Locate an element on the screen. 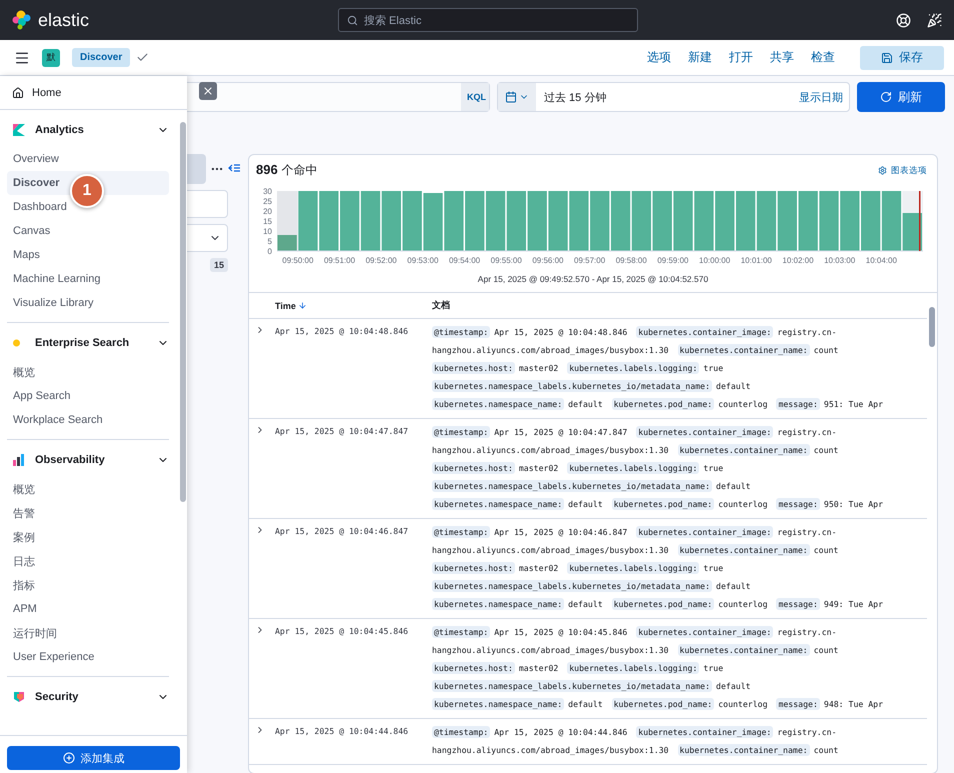 The width and height of the screenshot is (954, 773). field-value: Apr 15, 2025 @ 10:04:48.846 is located at coordinates (561, 332).